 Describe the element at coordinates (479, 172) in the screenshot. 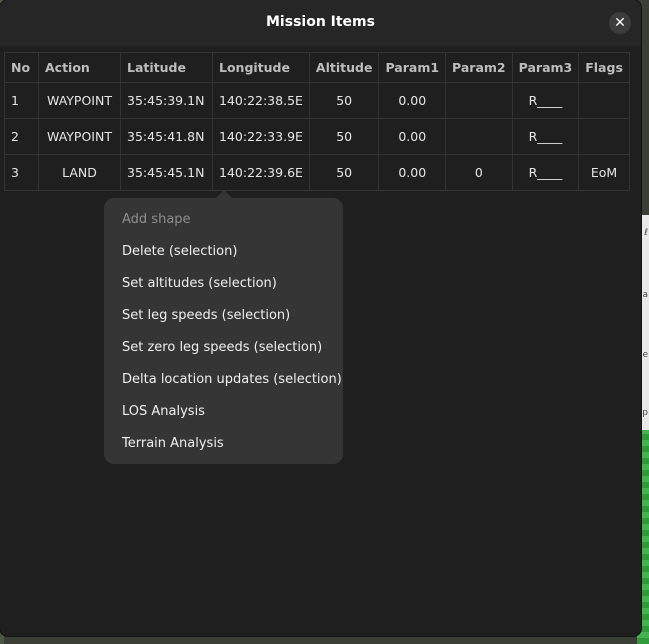

I see `cell-param2: 0` at that location.